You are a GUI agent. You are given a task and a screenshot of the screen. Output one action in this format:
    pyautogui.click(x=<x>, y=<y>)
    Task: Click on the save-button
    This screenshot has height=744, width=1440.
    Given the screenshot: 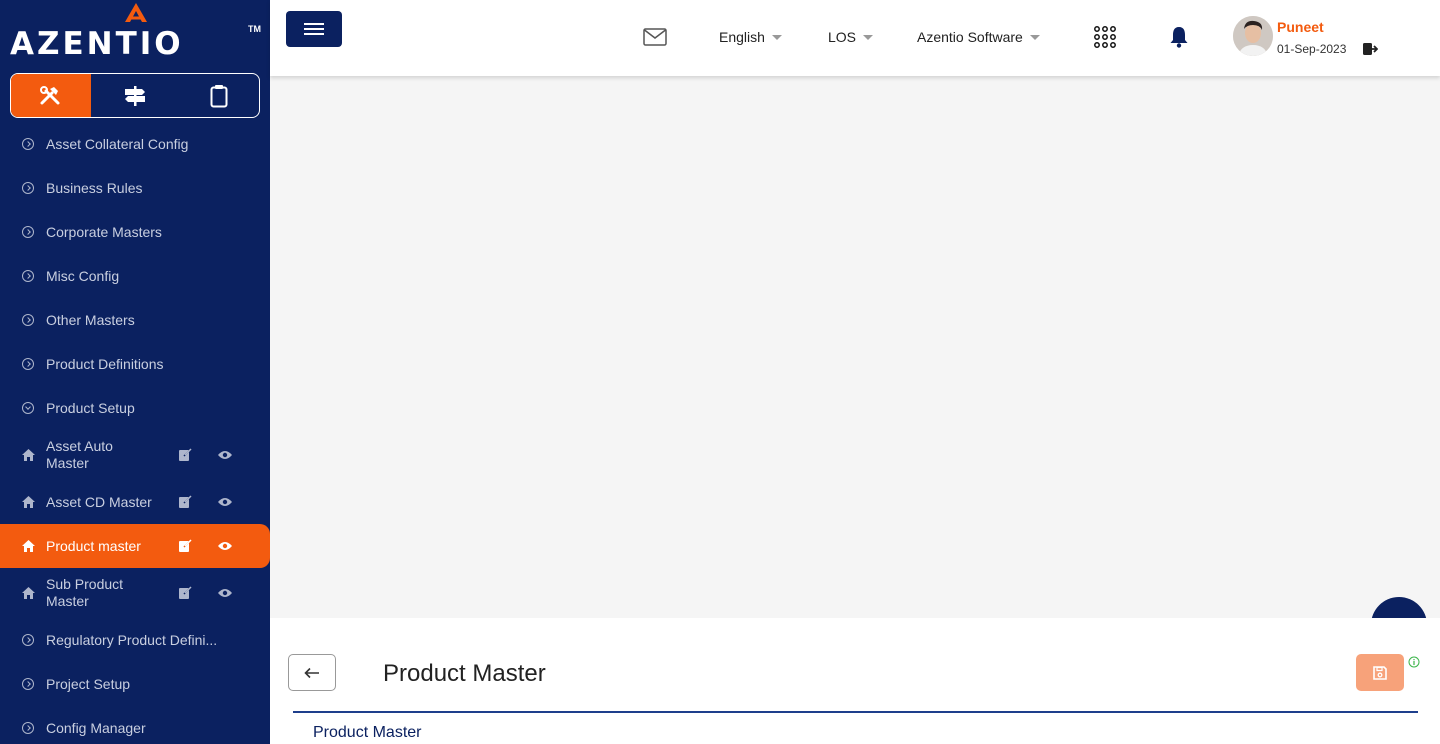 What is the action you would take?
    pyautogui.click(x=1380, y=672)
    